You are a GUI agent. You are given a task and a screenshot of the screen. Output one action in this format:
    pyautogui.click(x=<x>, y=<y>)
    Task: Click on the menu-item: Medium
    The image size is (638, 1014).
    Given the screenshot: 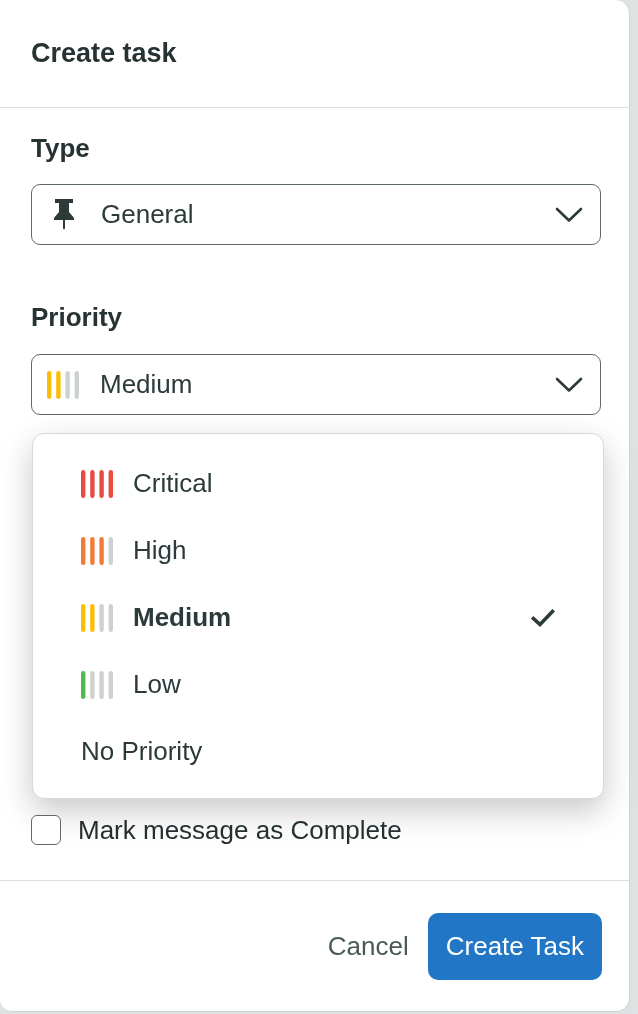 What is the action you would take?
    pyautogui.click(x=318, y=617)
    